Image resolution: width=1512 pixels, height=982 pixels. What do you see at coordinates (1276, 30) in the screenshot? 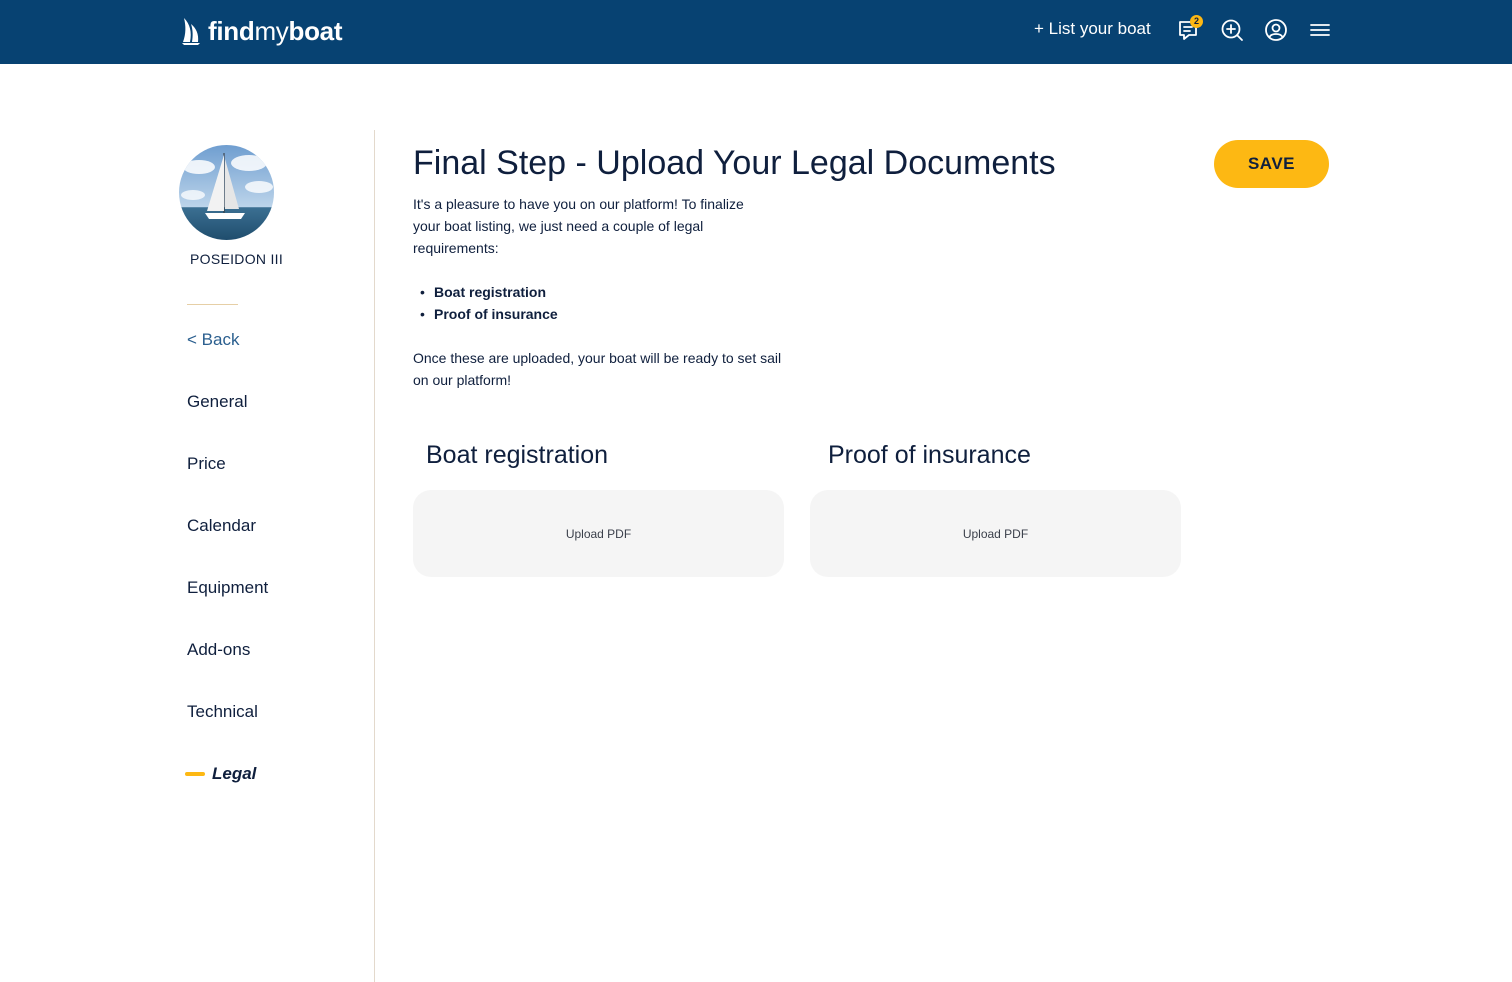
I see `account-icon` at bounding box center [1276, 30].